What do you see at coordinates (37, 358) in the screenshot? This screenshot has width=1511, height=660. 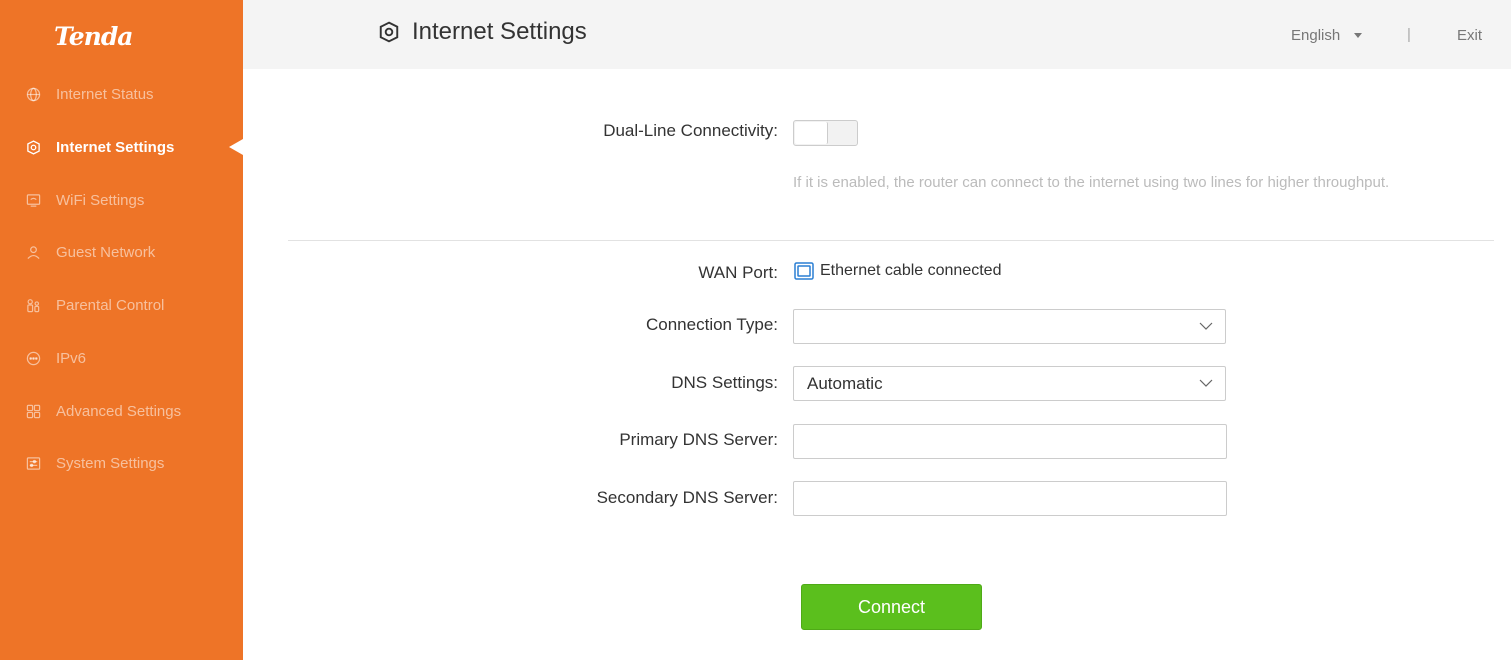 I see `ipv6-icon` at bounding box center [37, 358].